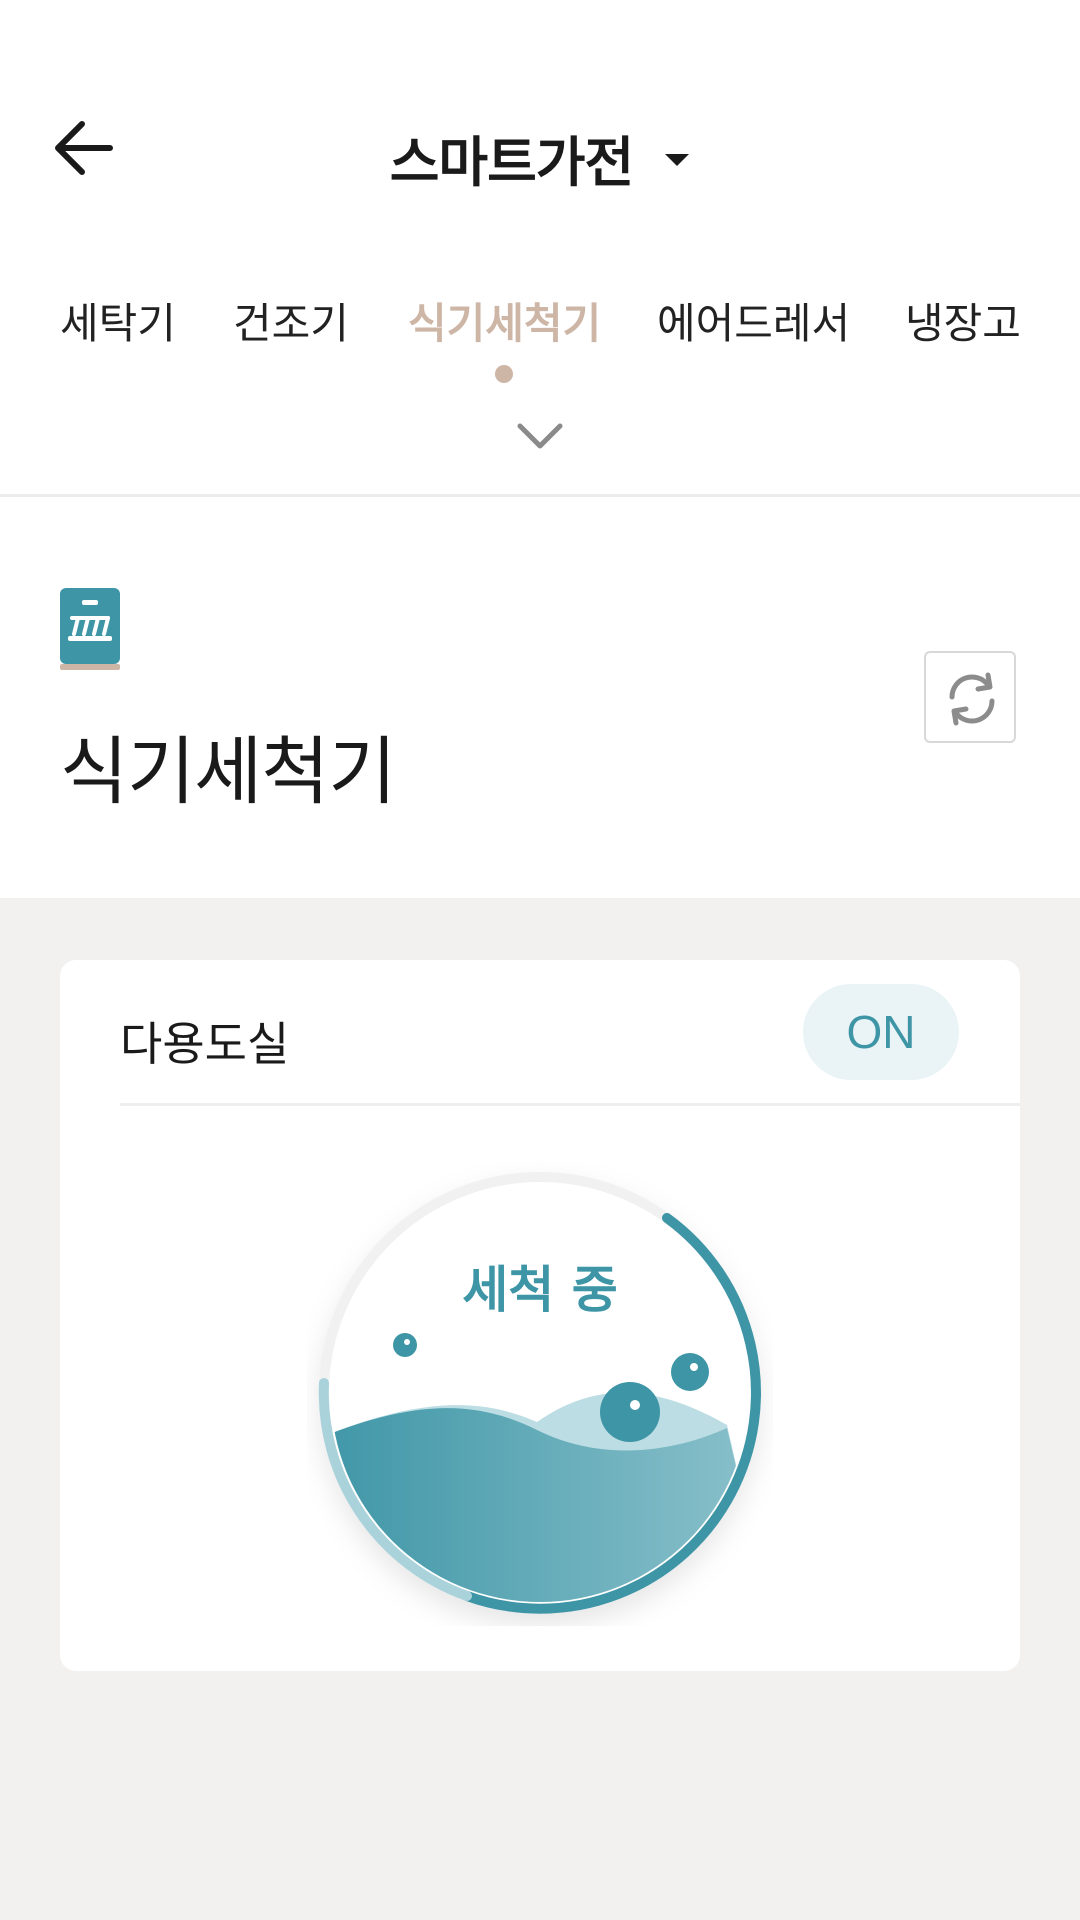 The width and height of the screenshot is (1080, 1920). I want to click on refresh-icon, so click(972, 699).